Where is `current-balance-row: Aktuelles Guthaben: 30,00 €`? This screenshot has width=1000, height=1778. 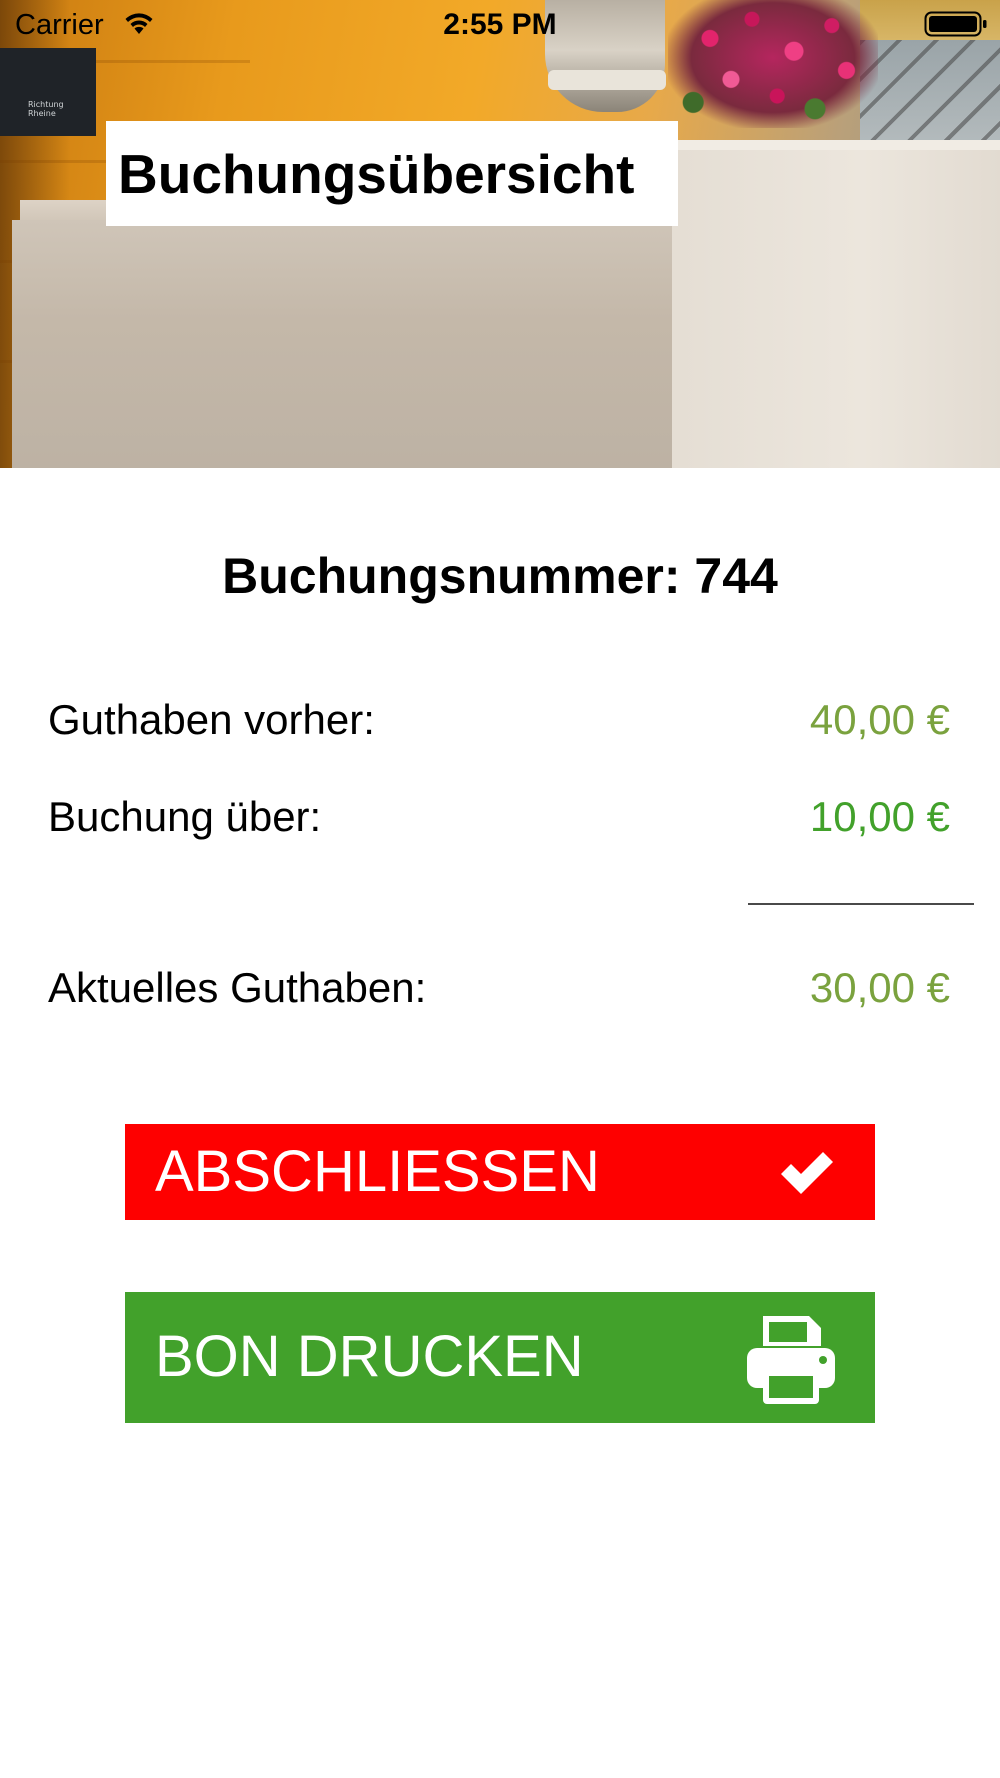
current-balance-row: Aktuelles Guthaben: 30,00 € is located at coordinates (499, 994).